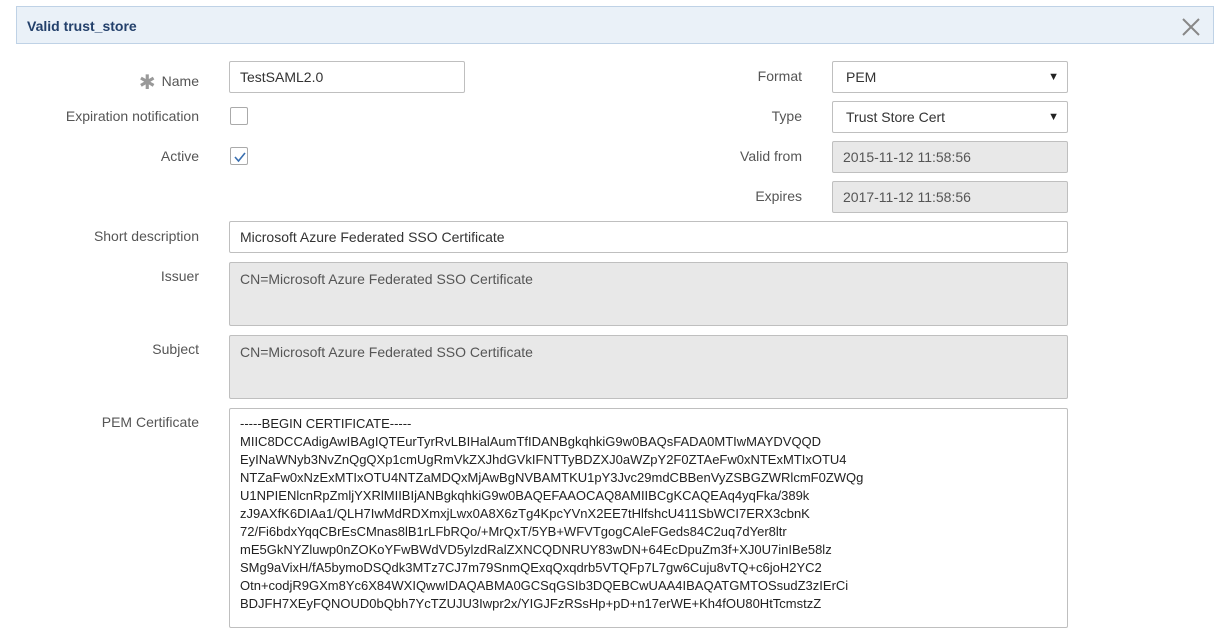 The width and height of the screenshot is (1224, 628). I want to click on pem-certificate-label: PEM Certificate, so click(150, 422).